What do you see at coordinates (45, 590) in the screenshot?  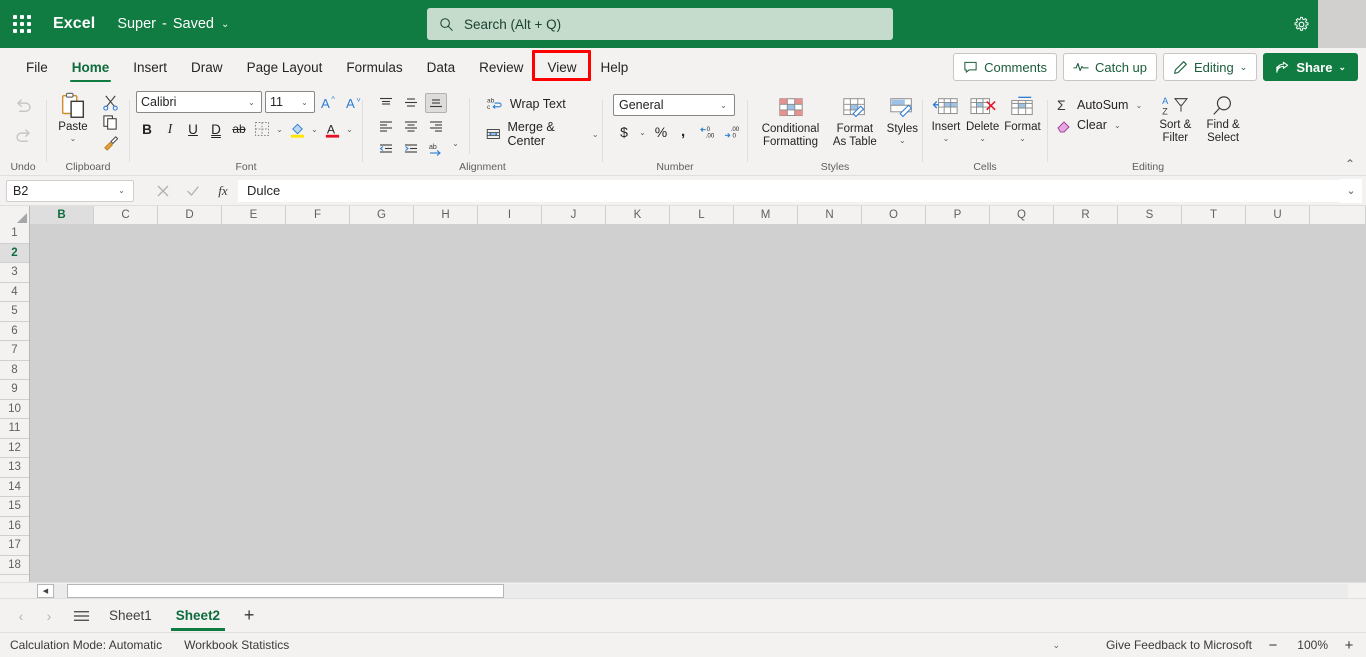 I see `scroll-left-button: ◀` at bounding box center [45, 590].